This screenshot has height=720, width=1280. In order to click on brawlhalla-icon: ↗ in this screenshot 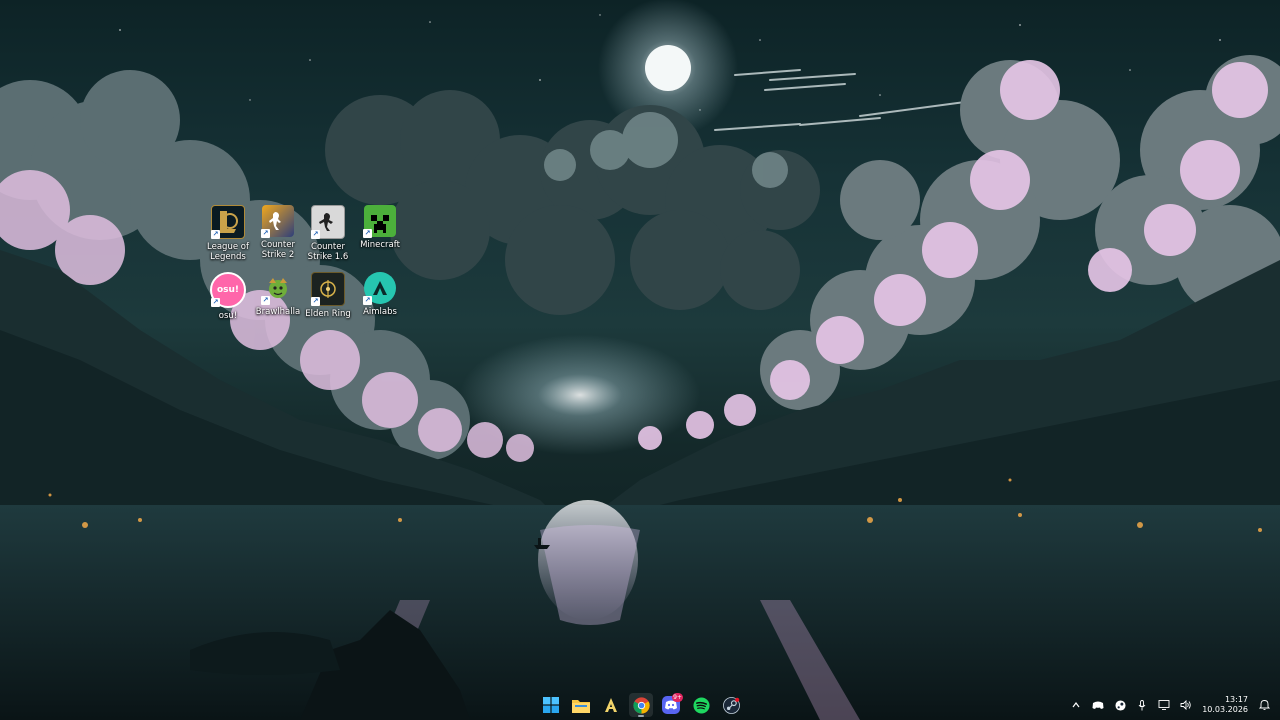, I will do `click(277, 288)`.